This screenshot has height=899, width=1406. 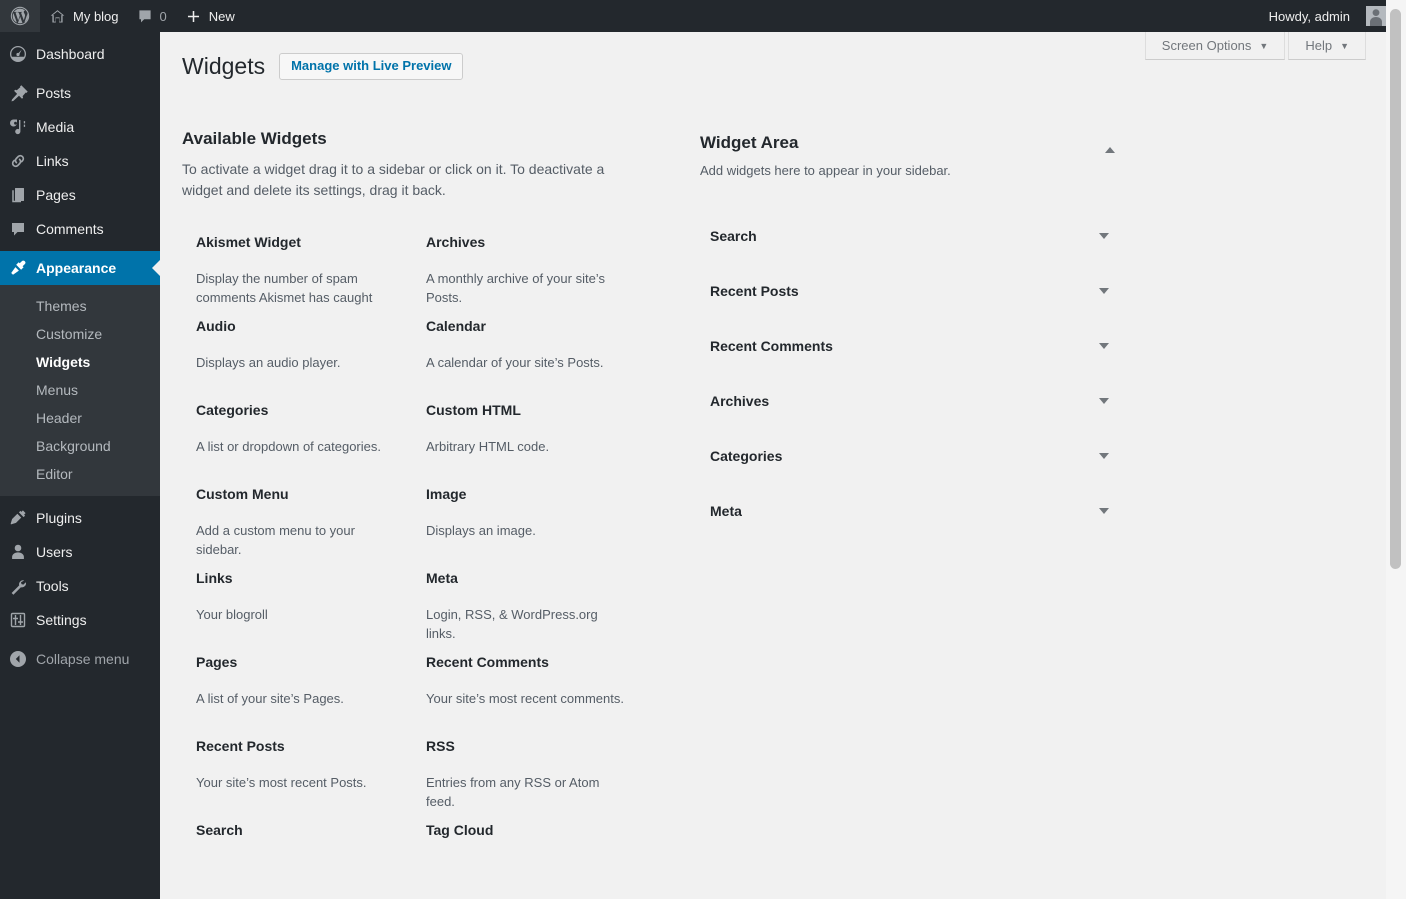 I want to click on widget-card: RSS Entries from any RSS or Atom feed., so click(x=527, y=779).